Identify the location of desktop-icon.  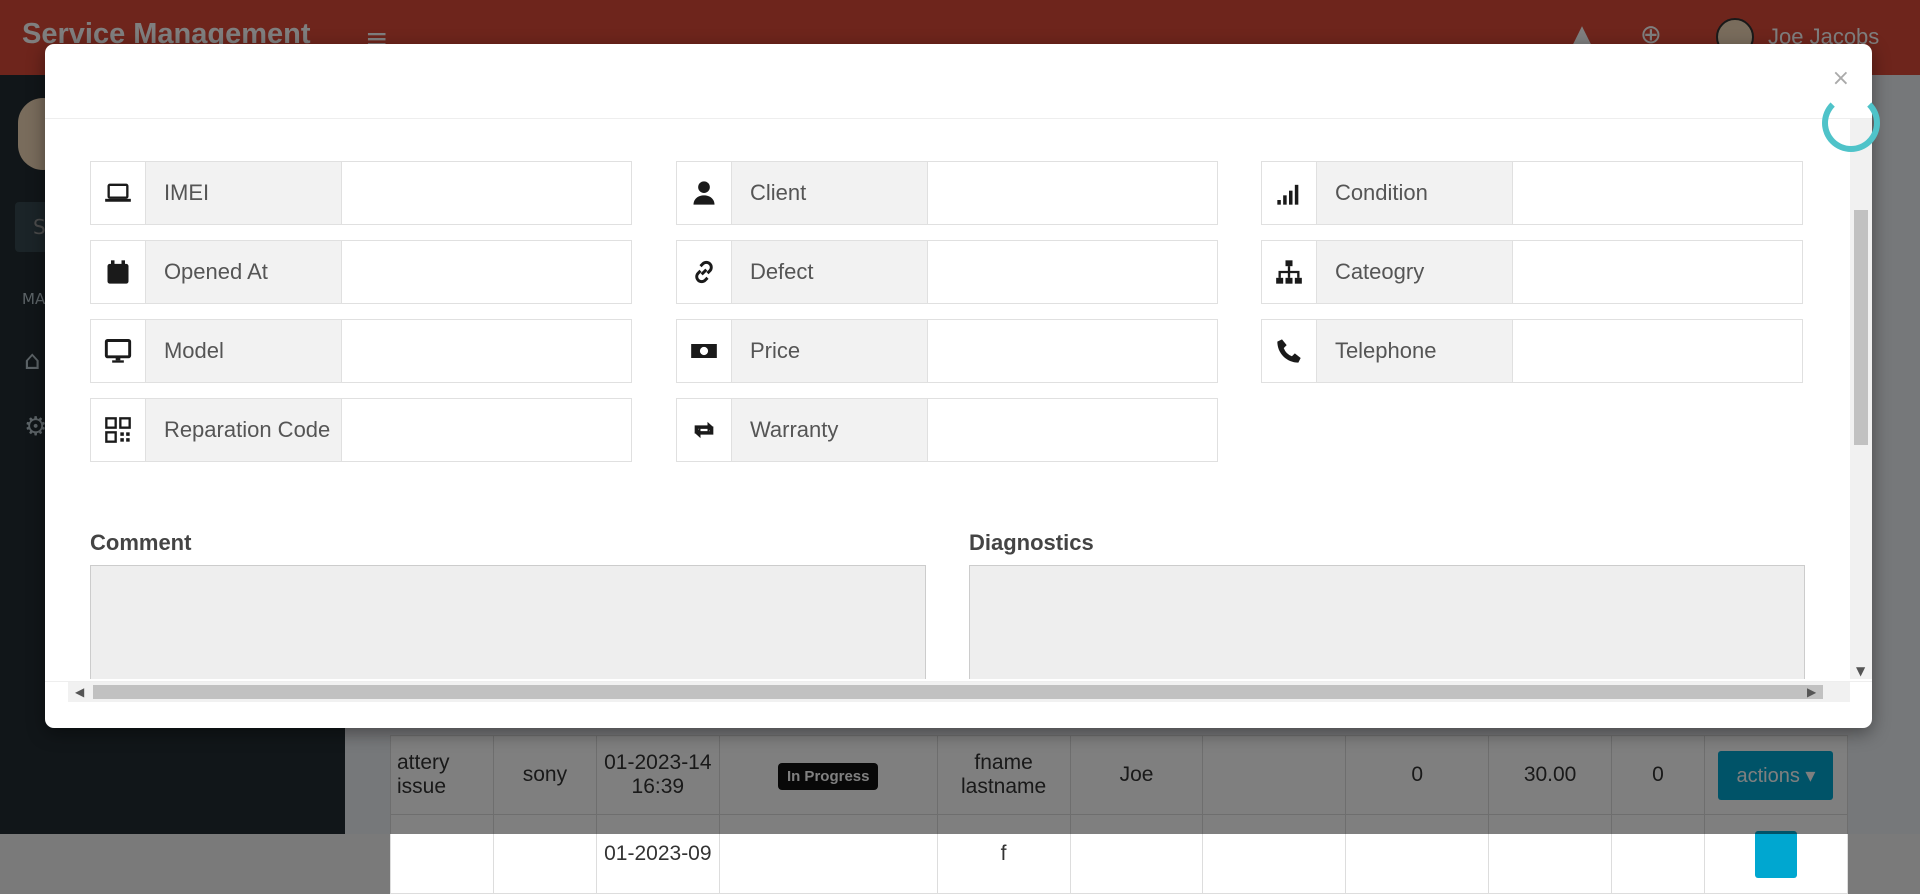
(118, 351).